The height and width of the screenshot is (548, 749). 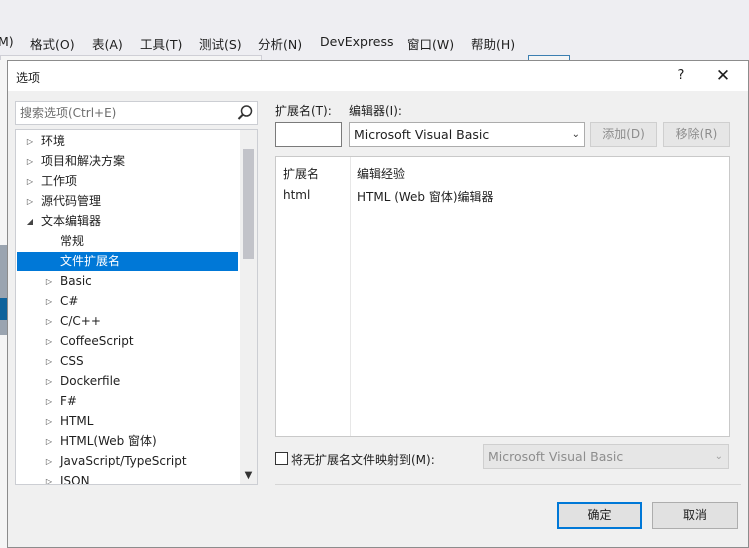 I want to click on tree-scrollbar: ▼, so click(x=248, y=307).